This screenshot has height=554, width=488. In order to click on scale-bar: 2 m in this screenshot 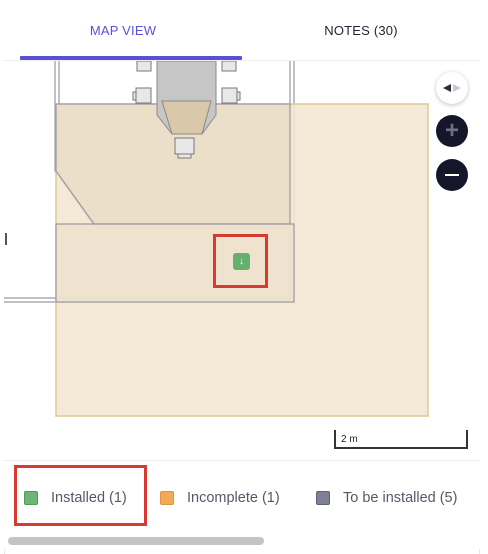, I will do `click(401, 439)`.